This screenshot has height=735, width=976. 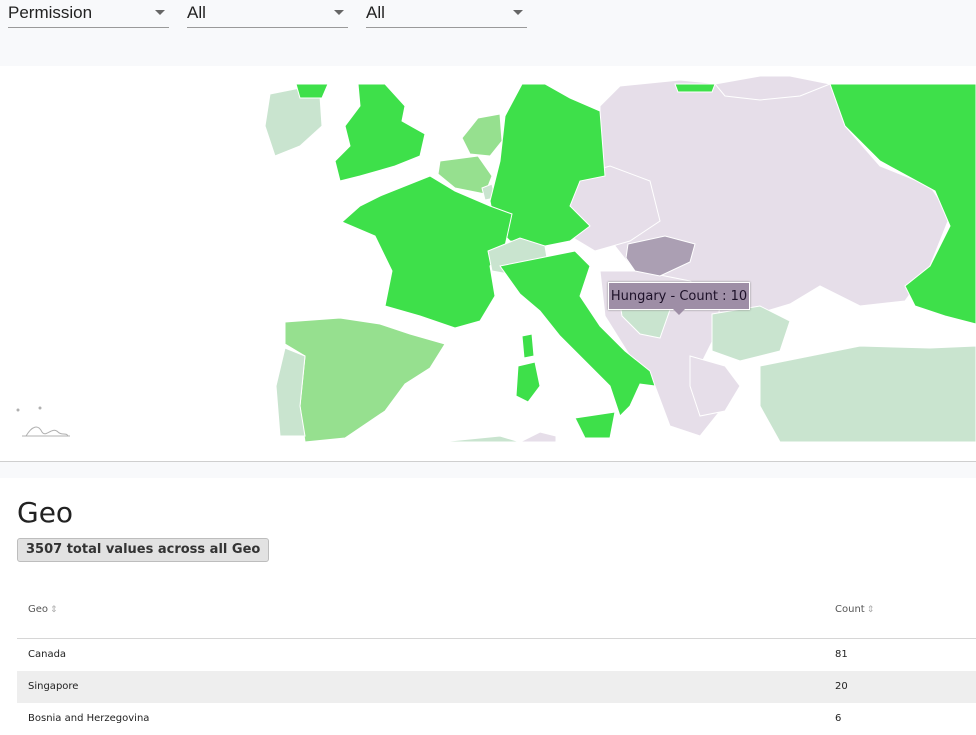 What do you see at coordinates (488, 33) in the screenshot?
I see `filter-bar: Permission All All` at bounding box center [488, 33].